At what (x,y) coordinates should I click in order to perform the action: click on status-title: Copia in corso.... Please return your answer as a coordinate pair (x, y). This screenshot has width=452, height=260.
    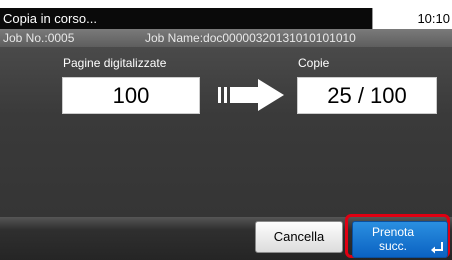
    Looking at the image, I should click on (50, 18).